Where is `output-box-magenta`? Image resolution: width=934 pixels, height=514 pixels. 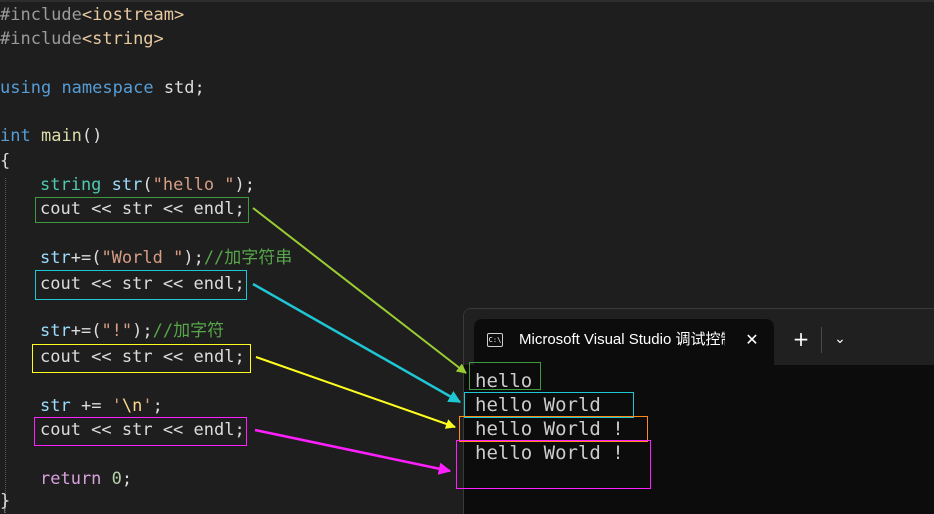
output-box-magenta is located at coordinates (553, 464).